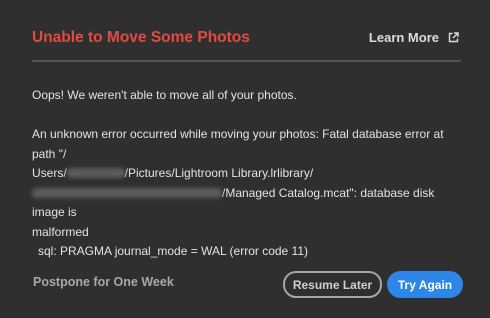  What do you see at coordinates (60, 231) in the screenshot?
I see `error-line-4: malformed` at bounding box center [60, 231].